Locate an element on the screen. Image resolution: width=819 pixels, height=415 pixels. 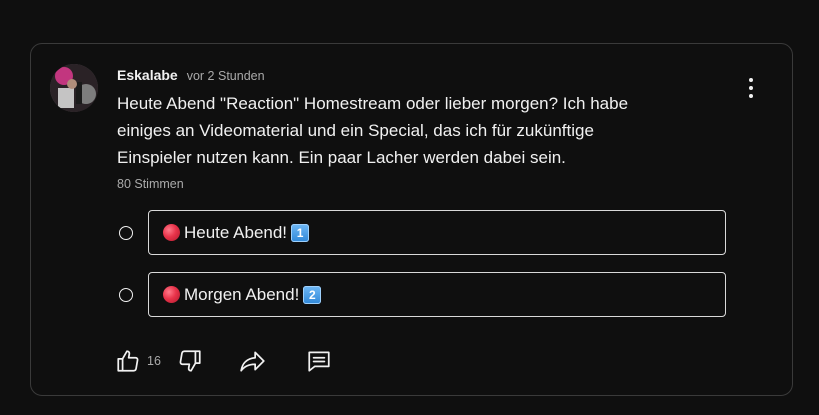
keycap-2-icon: 2 is located at coordinates (312, 294).